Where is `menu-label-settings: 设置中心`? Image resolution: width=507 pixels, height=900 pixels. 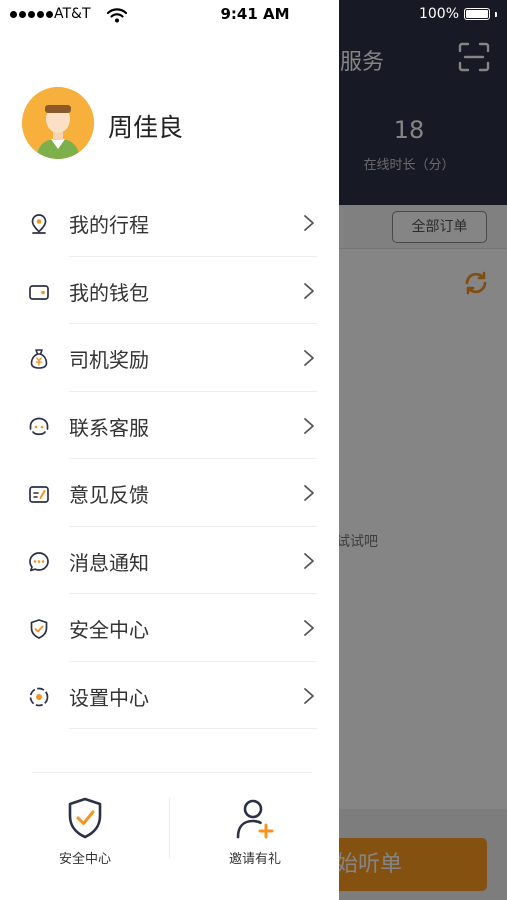
menu-label-settings: 设置中心 is located at coordinates (109, 697).